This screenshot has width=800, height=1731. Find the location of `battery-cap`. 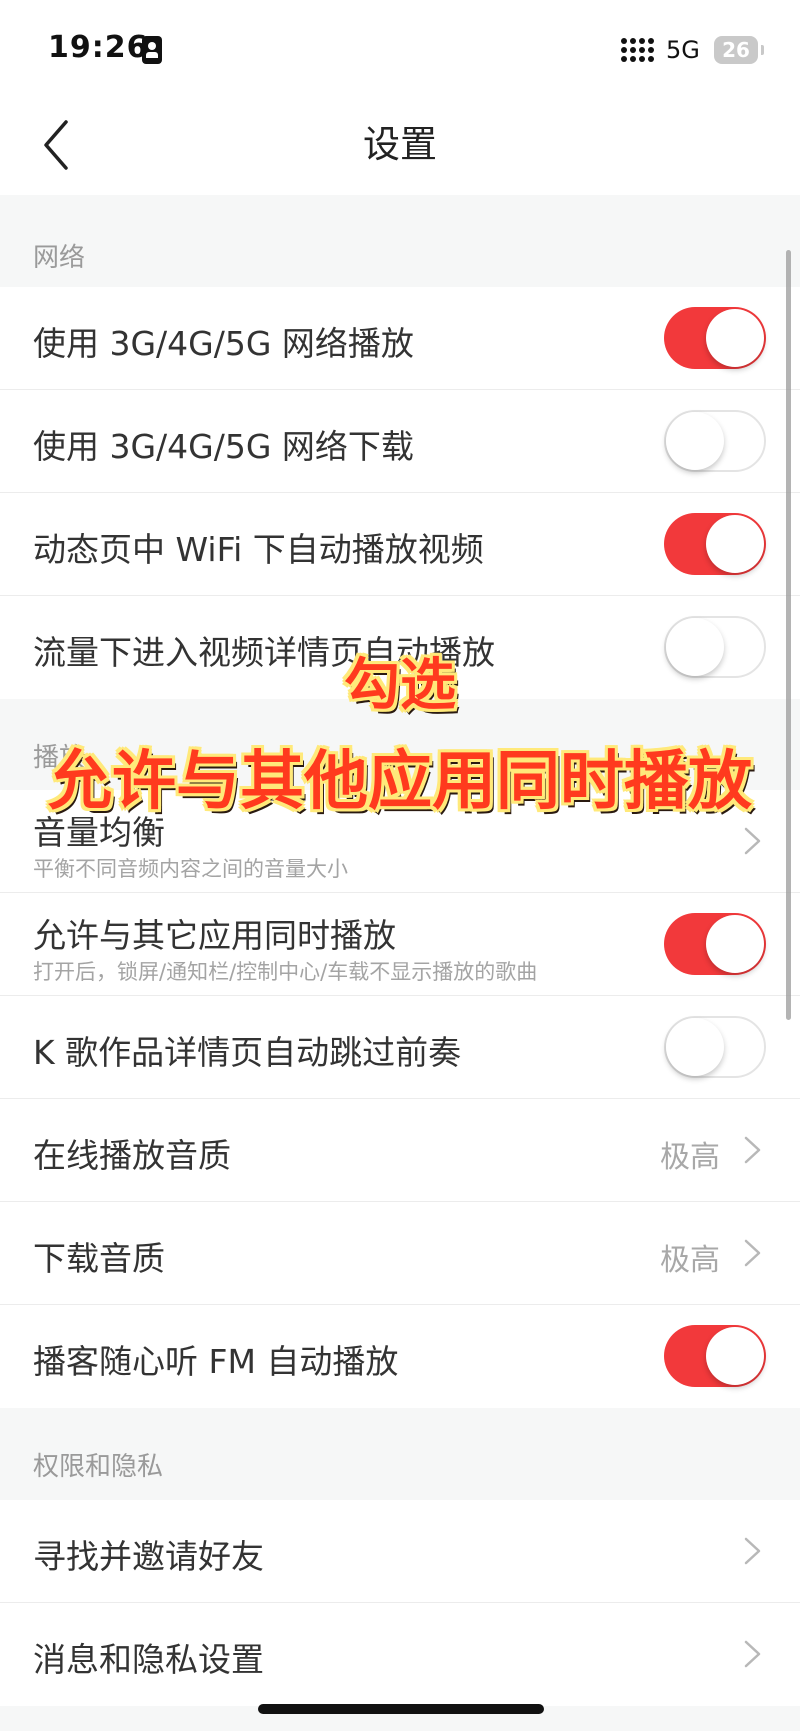

battery-cap is located at coordinates (762, 50).